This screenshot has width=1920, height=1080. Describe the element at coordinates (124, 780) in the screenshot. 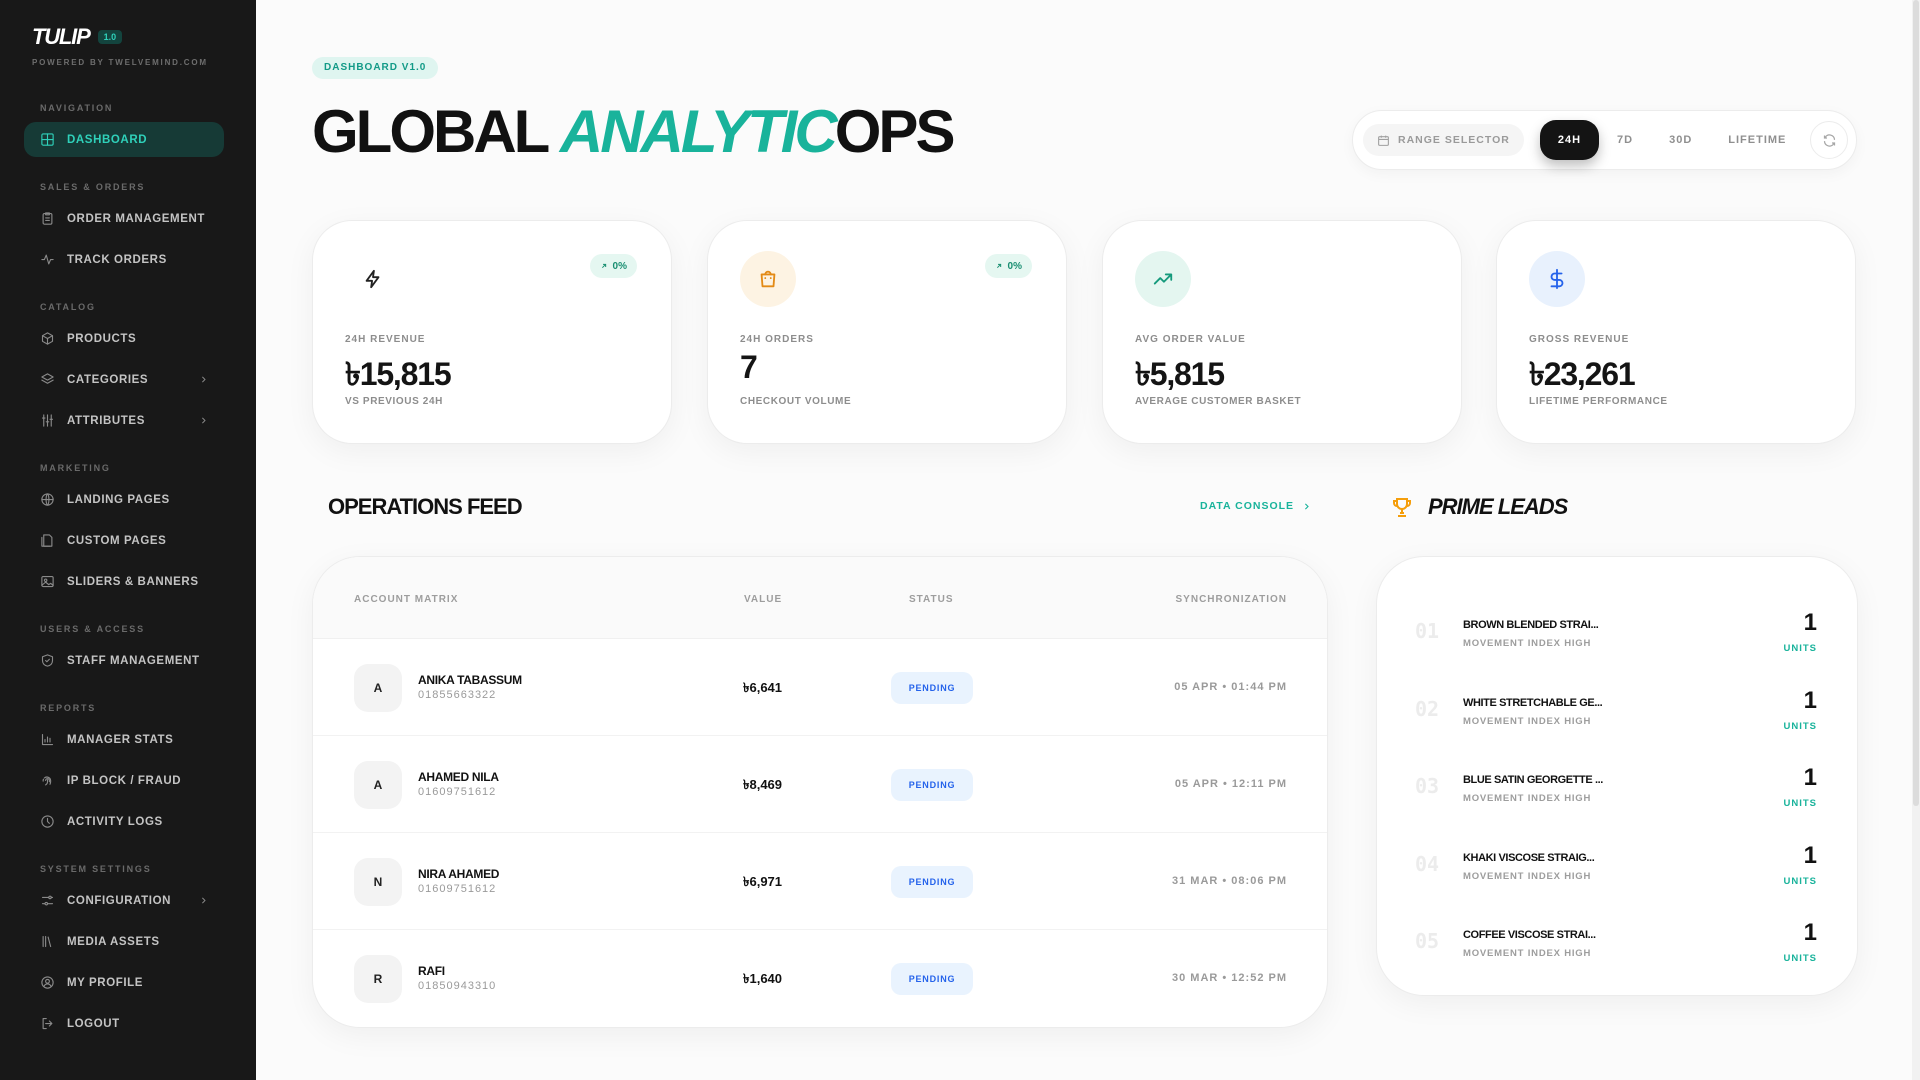

I see `sidebar-item-ip-block-fraud: IP BLOCK / FRAUD` at that location.